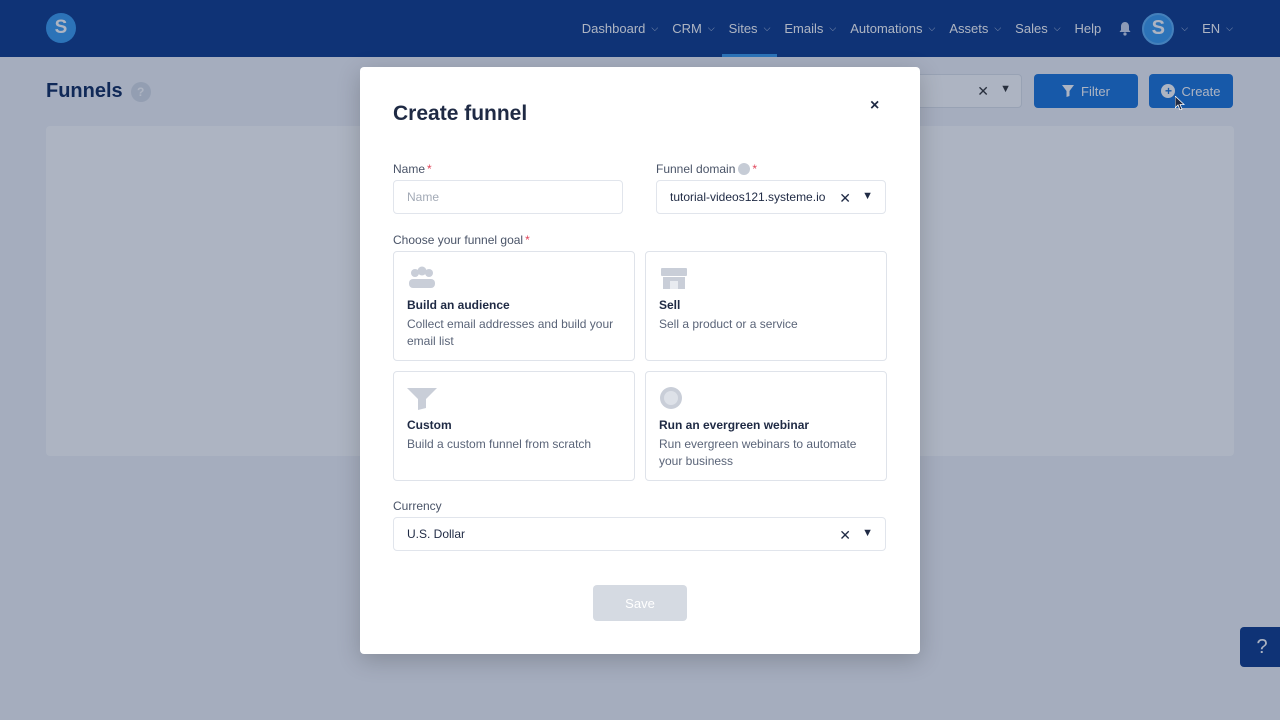 The height and width of the screenshot is (720, 1280). I want to click on goal-card-sell: Sell Sell a product or a service, so click(766, 306).